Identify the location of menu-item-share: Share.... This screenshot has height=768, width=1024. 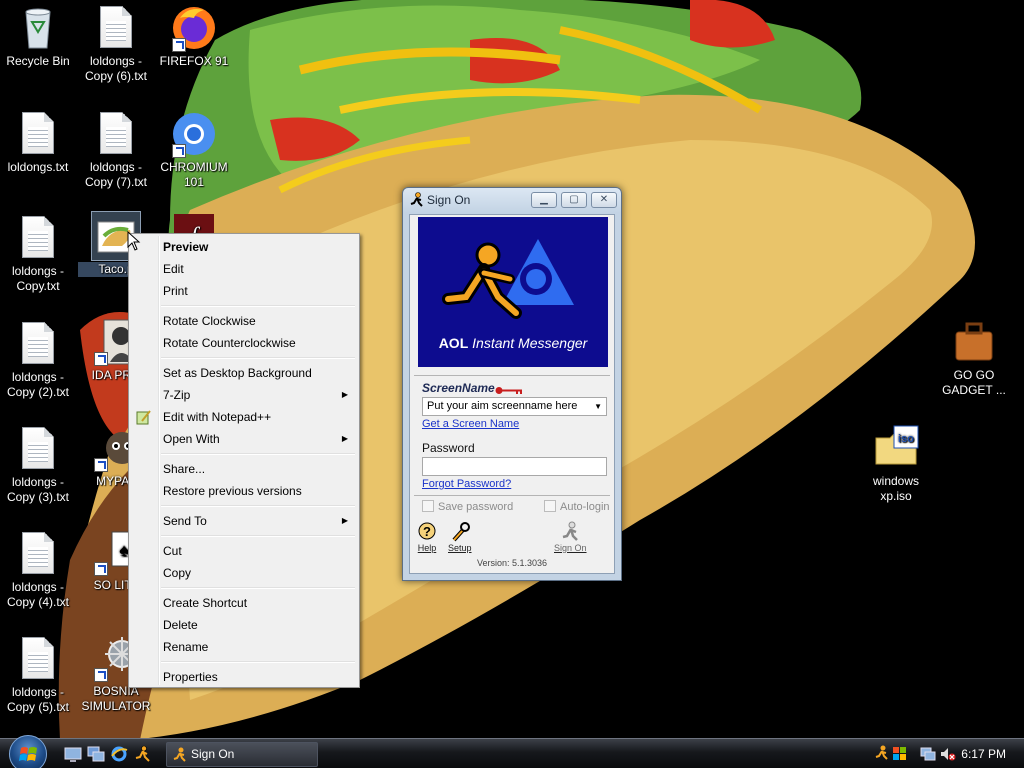
(244, 469).